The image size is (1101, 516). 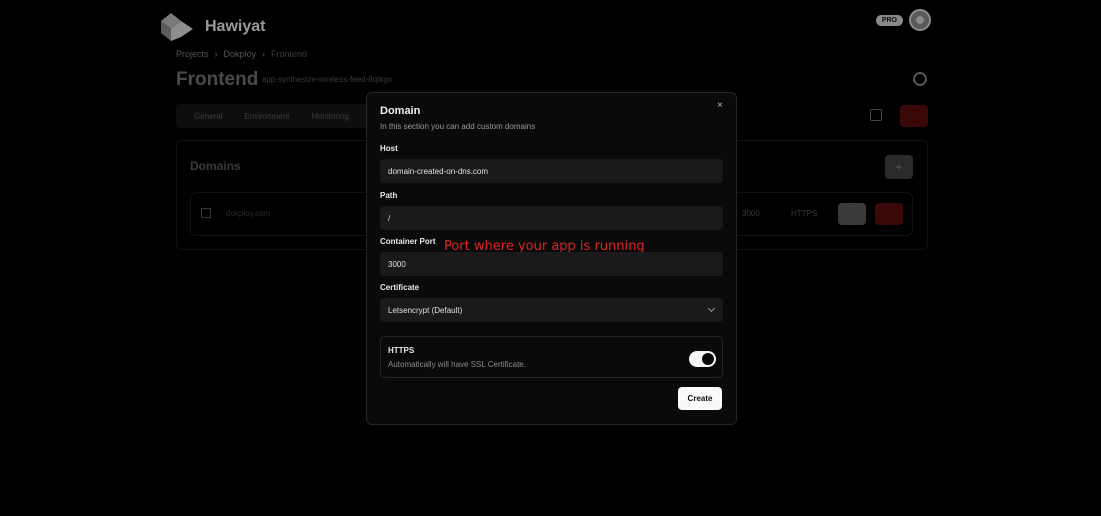 What do you see at coordinates (215, 166) in the screenshot?
I see `domains-title: Domains` at bounding box center [215, 166].